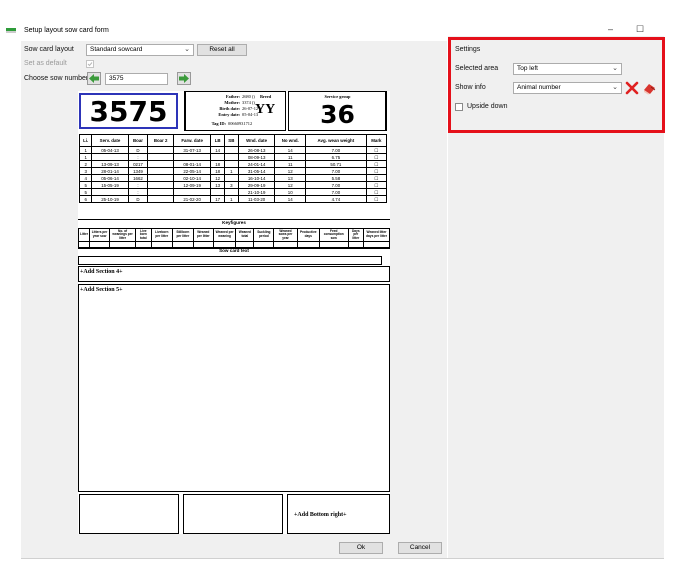  What do you see at coordinates (248, 102) in the screenshot?
I see `mother-value: 3374 ()` at bounding box center [248, 102].